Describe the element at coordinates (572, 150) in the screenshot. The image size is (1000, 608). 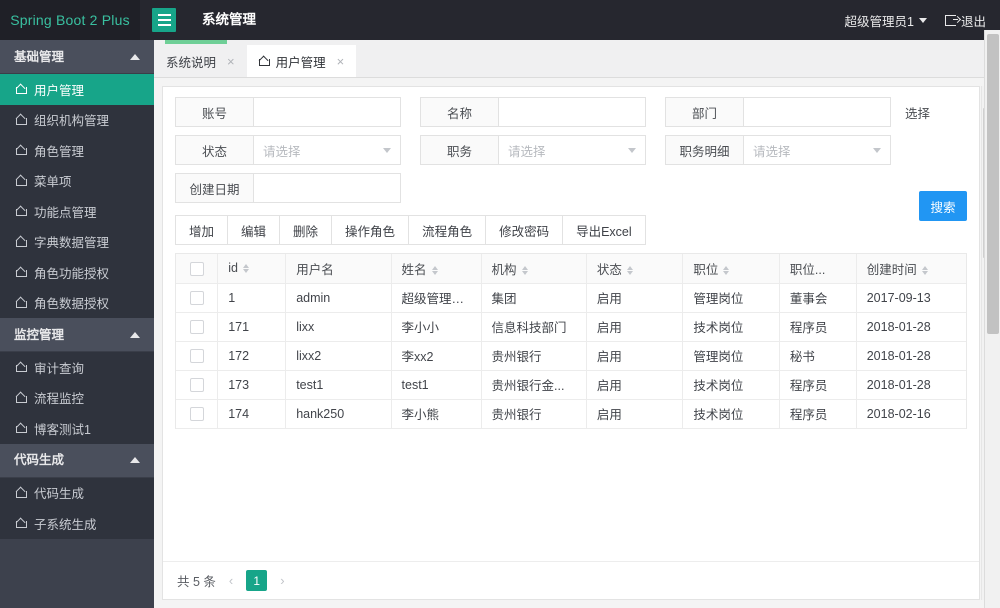
I see `job-select: 请选择` at that location.